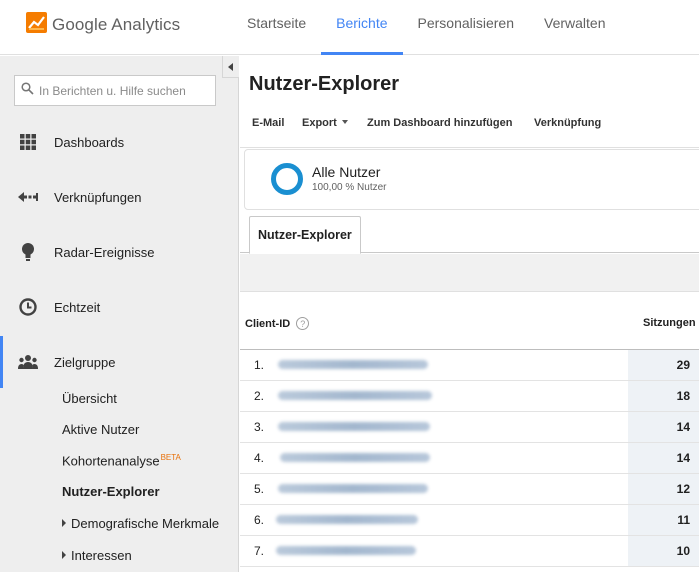  What do you see at coordinates (663, 489) in the screenshot?
I see `sessions-cell: 12` at bounding box center [663, 489].